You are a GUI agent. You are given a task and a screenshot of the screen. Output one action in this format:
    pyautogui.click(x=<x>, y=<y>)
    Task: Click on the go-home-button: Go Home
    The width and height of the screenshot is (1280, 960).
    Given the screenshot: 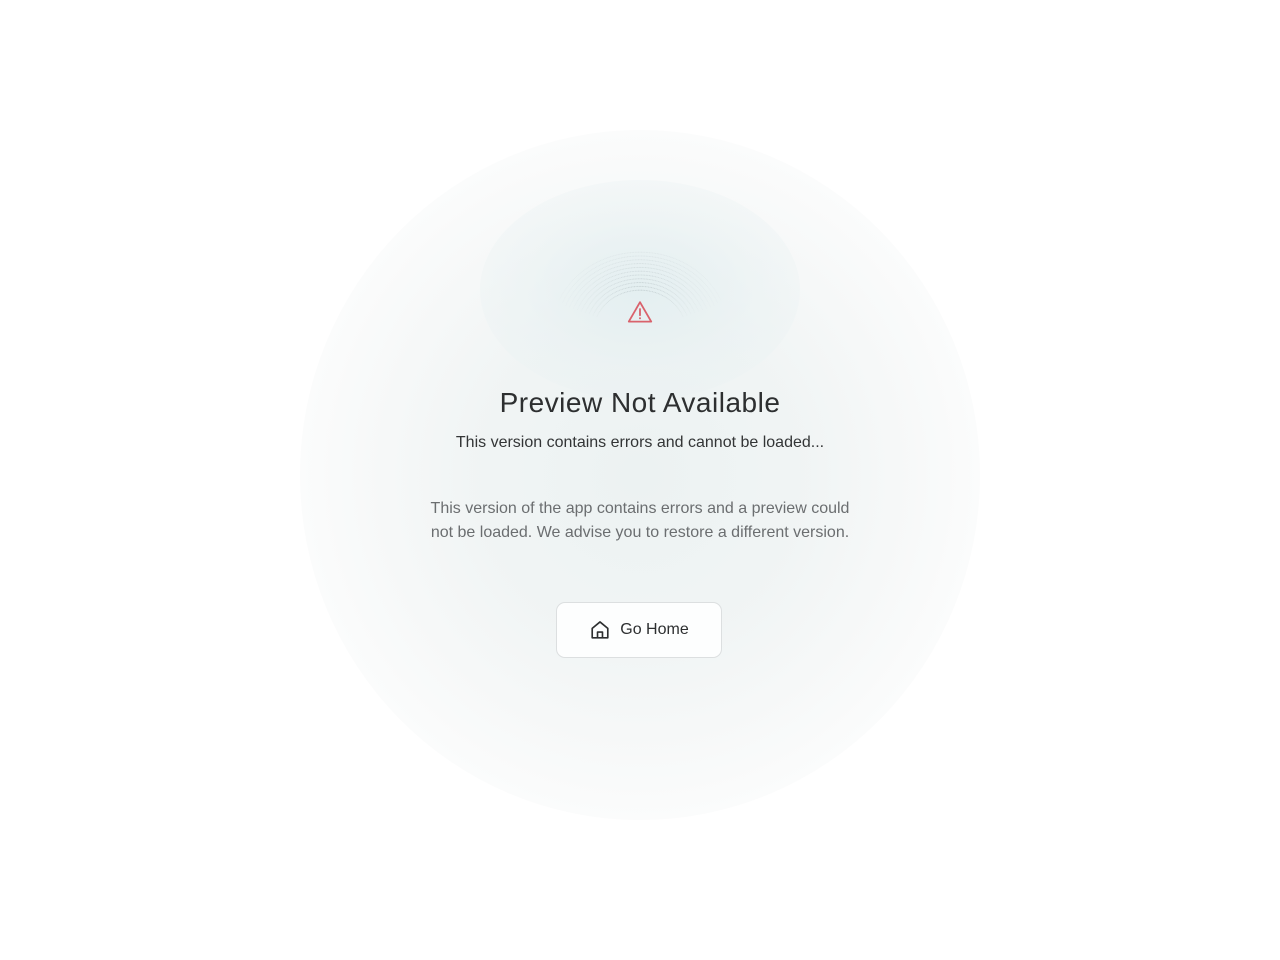 What is the action you would take?
    pyautogui.click(x=639, y=630)
    